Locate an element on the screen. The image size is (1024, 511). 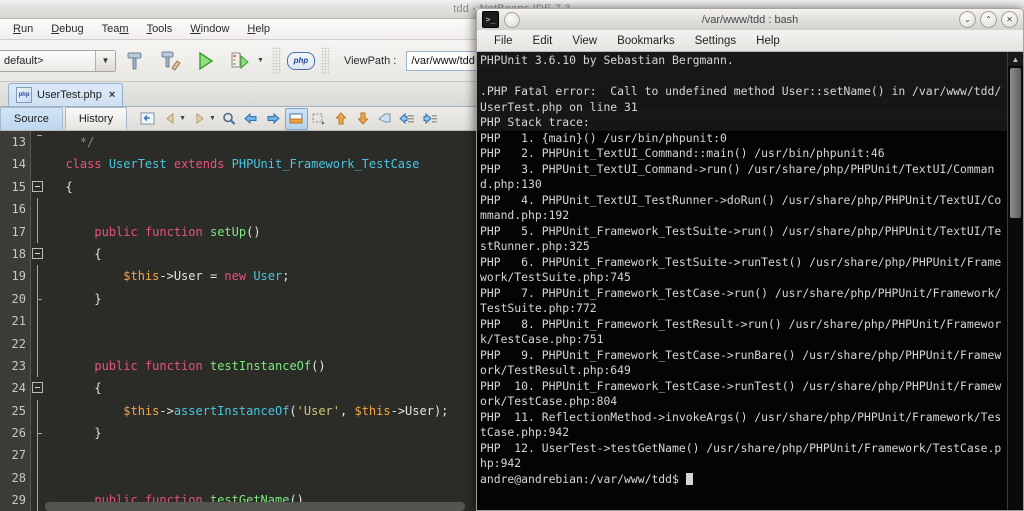
line-number: 20 is located at coordinates (18, 298).